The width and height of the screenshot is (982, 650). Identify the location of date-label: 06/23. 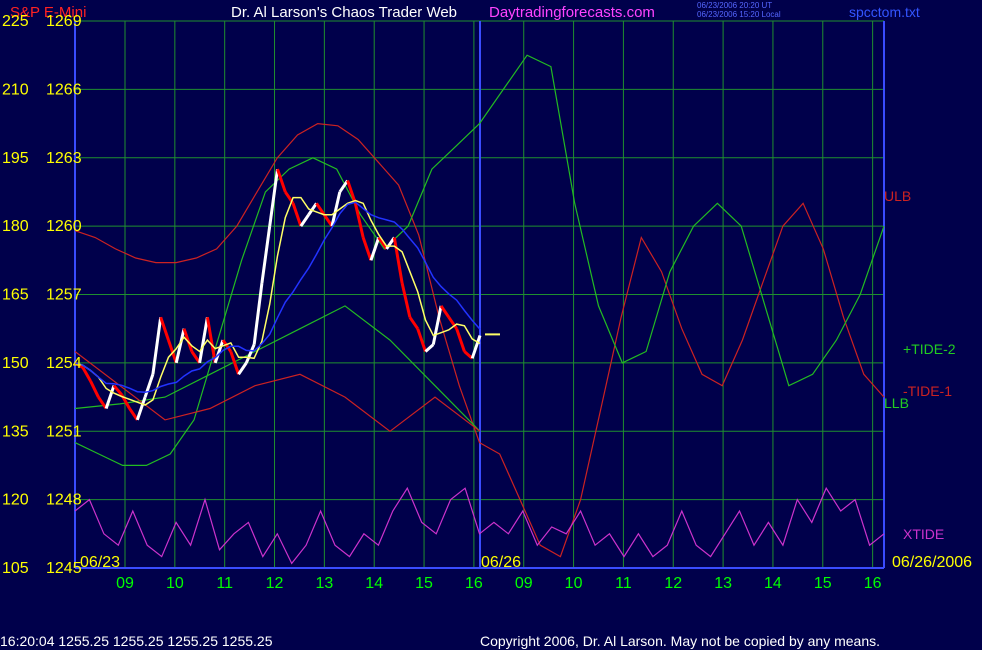
(100, 562).